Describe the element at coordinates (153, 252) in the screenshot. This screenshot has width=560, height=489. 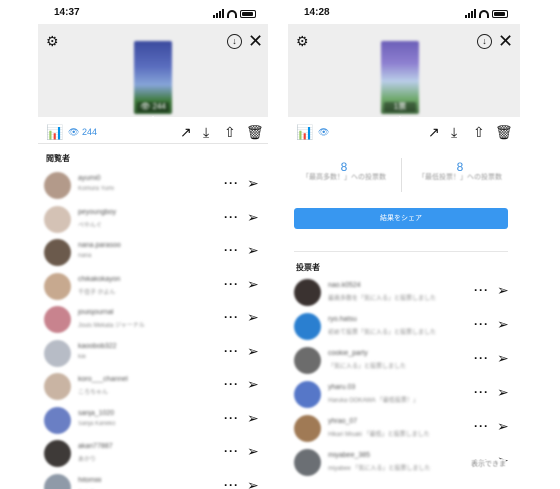
I see `list-item: nana.parasoo nana ··· ➢` at that location.